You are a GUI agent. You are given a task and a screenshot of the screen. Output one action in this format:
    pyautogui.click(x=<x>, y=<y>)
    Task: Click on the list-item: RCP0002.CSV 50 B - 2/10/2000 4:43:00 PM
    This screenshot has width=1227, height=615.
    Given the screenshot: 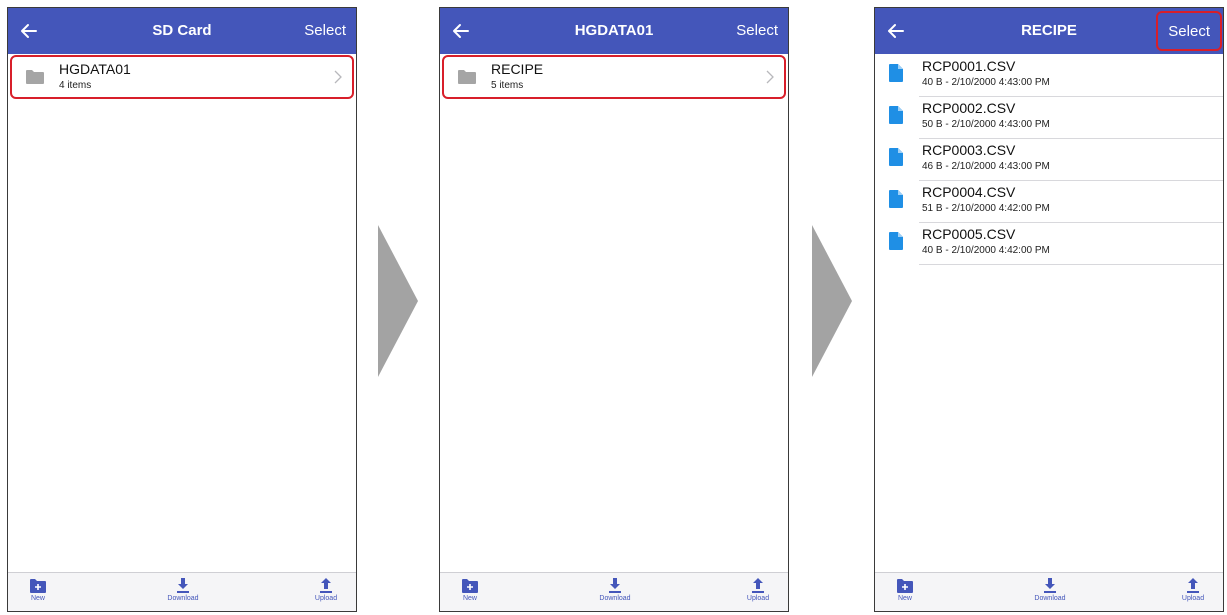 What is the action you would take?
    pyautogui.click(x=1049, y=118)
    